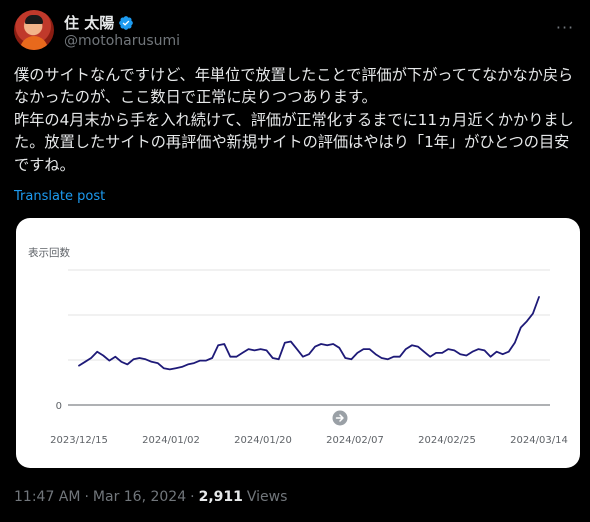 Image resolution: width=590 pixels, height=522 pixels. What do you see at coordinates (267, 497) in the screenshot?
I see `views-label: Views` at bounding box center [267, 497].